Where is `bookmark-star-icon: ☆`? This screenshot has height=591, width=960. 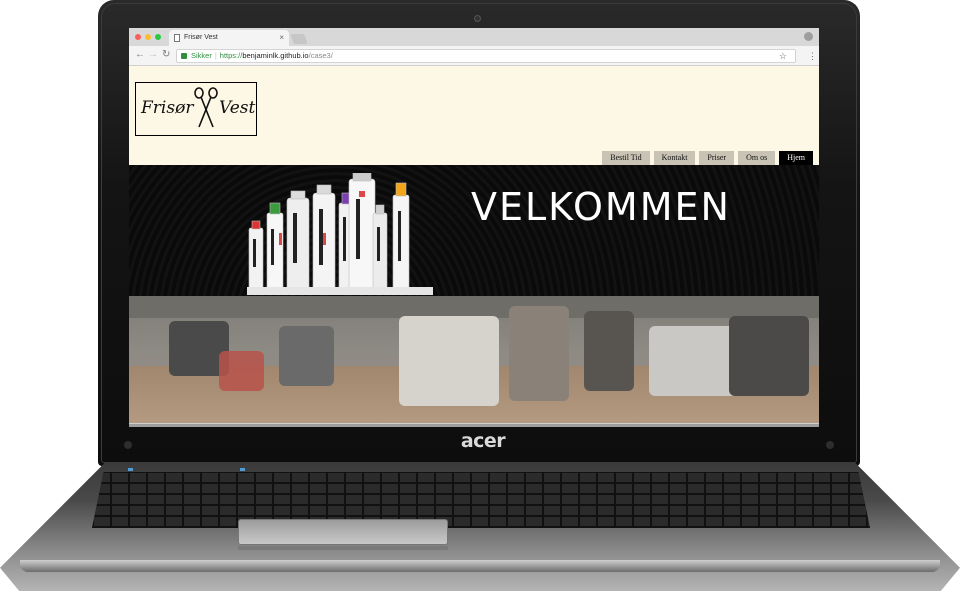
bookmark-star-icon: ☆ is located at coordinates (783, 56).